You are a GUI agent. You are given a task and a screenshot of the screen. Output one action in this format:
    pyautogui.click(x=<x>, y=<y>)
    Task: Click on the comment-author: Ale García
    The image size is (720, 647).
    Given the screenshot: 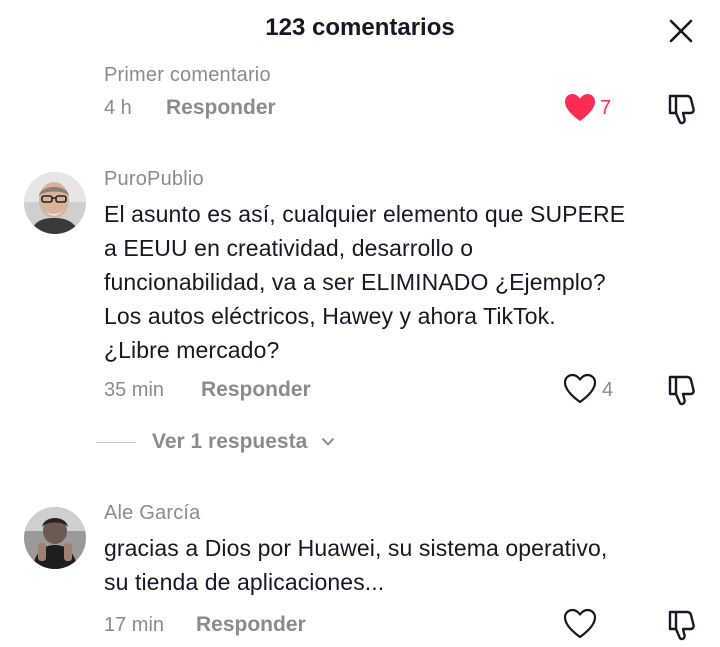 What is the action you would take?
    pyautogui.click(x=152, y=513)
    